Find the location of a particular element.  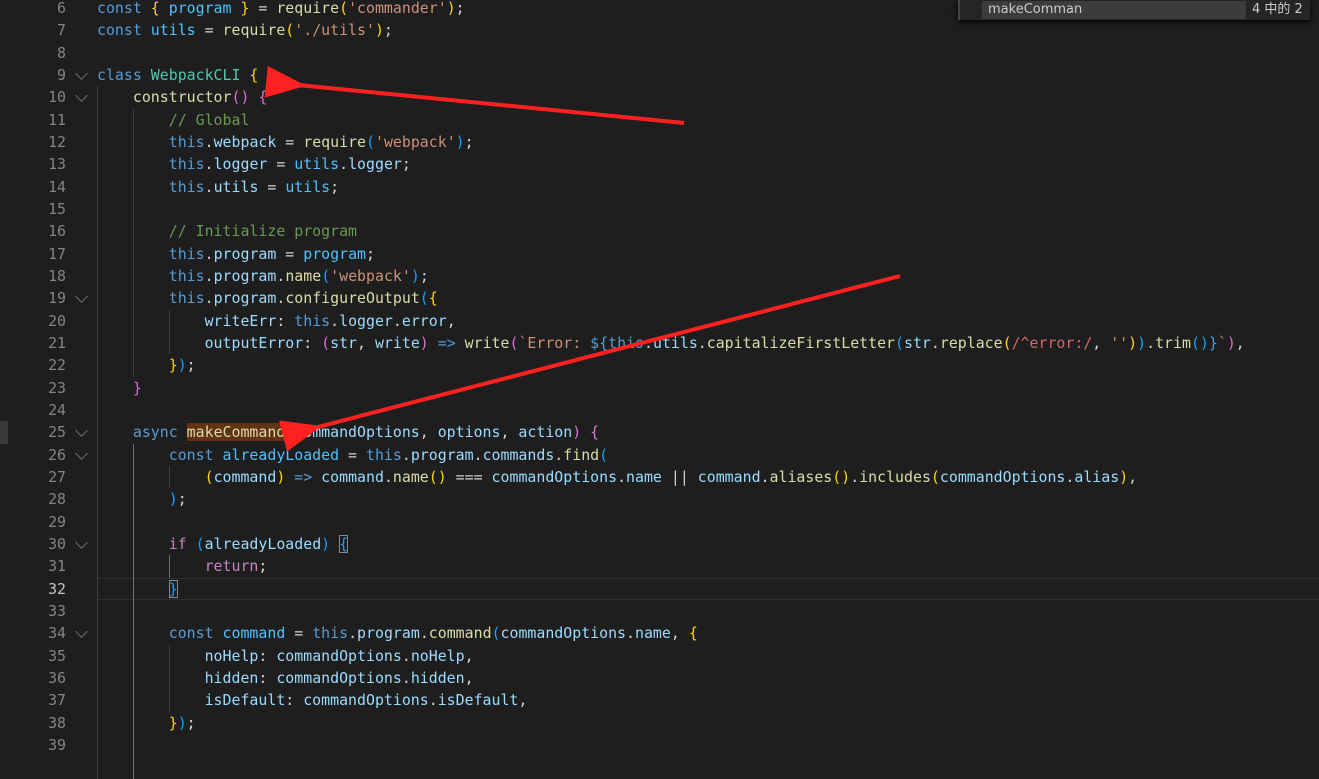

arrow-to-makecommand is located at coordinates (590, 363).